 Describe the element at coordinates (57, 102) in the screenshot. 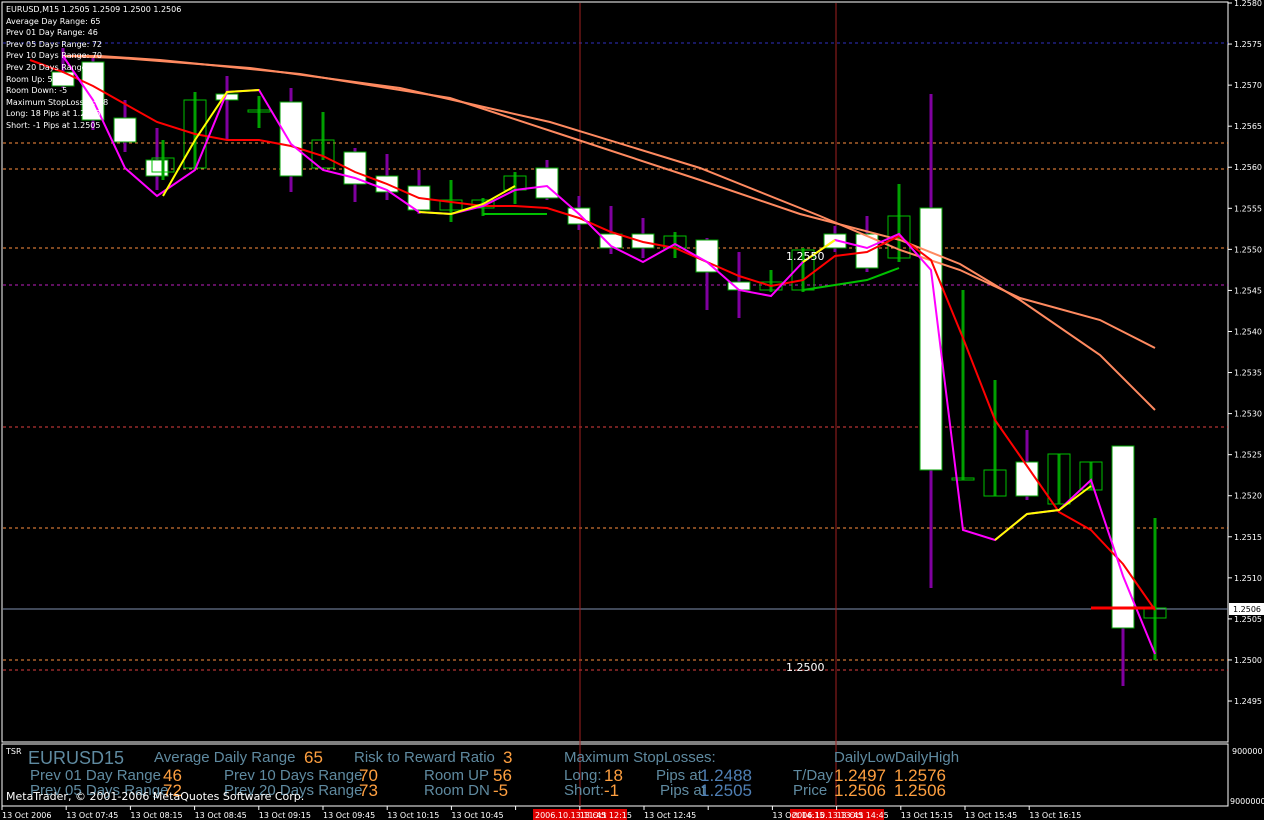

I see `header-line-maxsl: Maximum StopLosses: 18` at that location.